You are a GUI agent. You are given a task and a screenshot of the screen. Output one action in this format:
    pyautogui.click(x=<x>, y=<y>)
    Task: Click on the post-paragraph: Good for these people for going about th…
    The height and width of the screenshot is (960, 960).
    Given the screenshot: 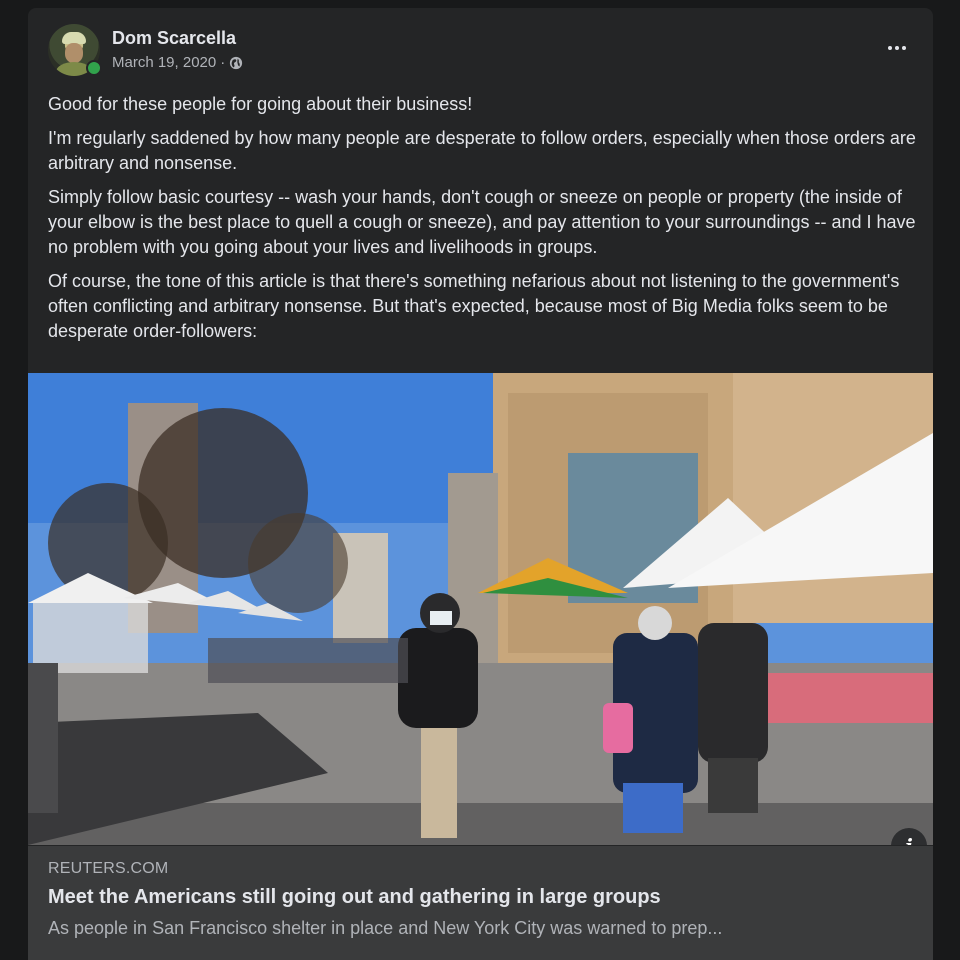 What is the action you would take?
    pyautogui.click(x=260, y=104)
    